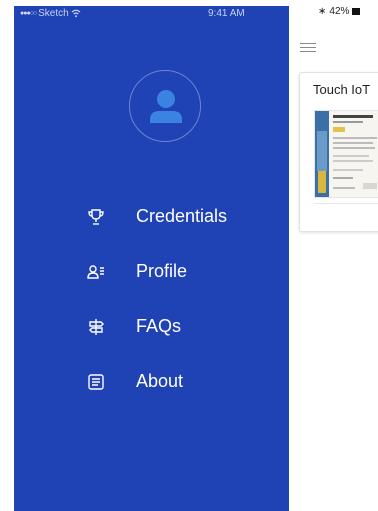  I want to click on bluetooth-icon: ∗, so click(322, 11).